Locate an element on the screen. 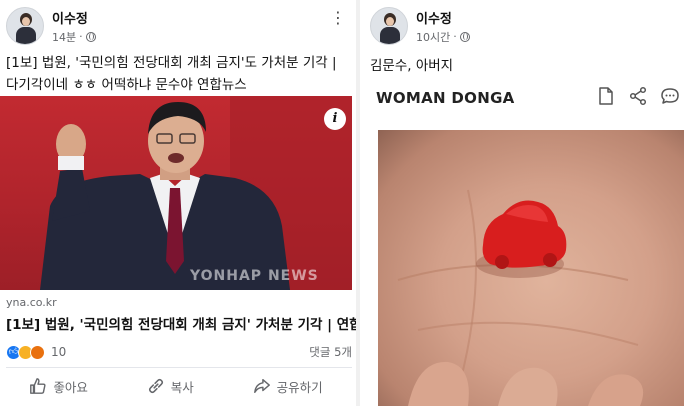 The height and width of the screenshot is (406, 700). copy-label: 복사 is located at coordinates (182, 387).